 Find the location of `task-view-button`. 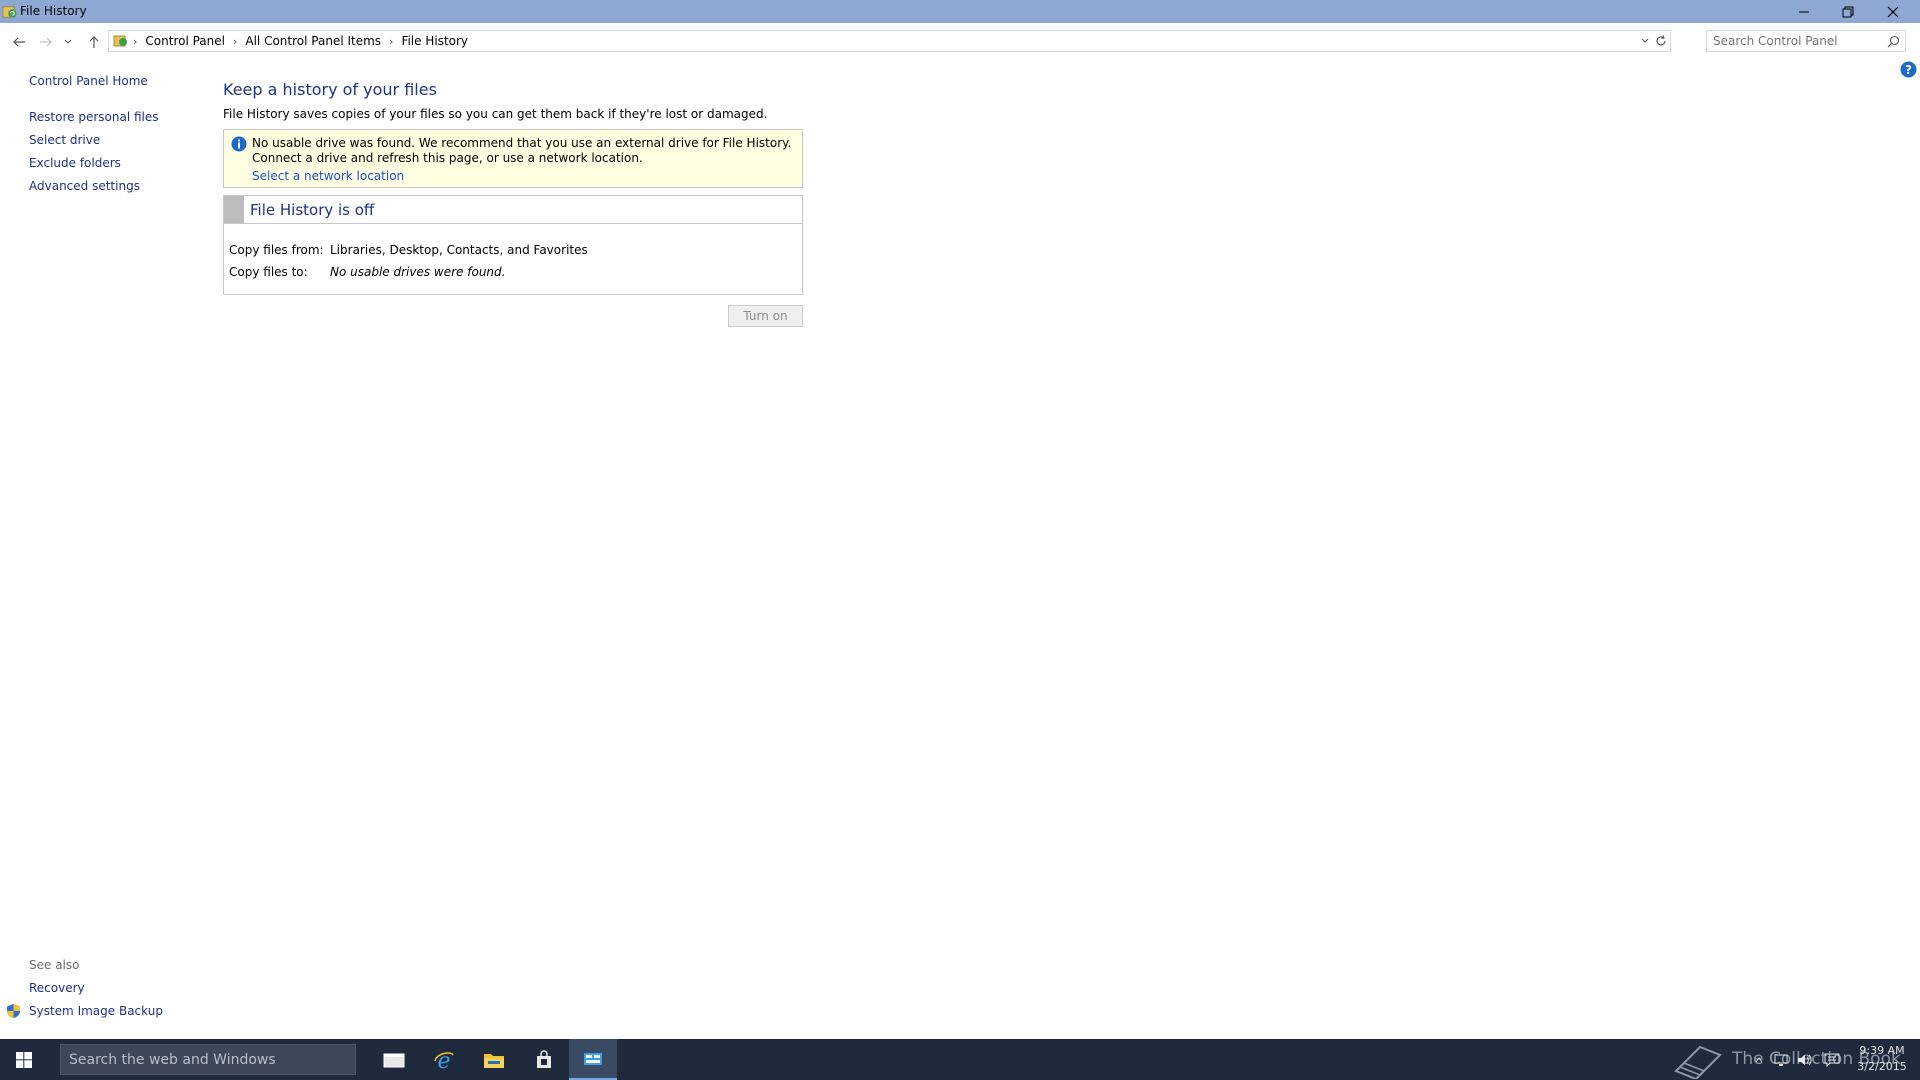

task-view-button is located at coordinates (394, 1059).